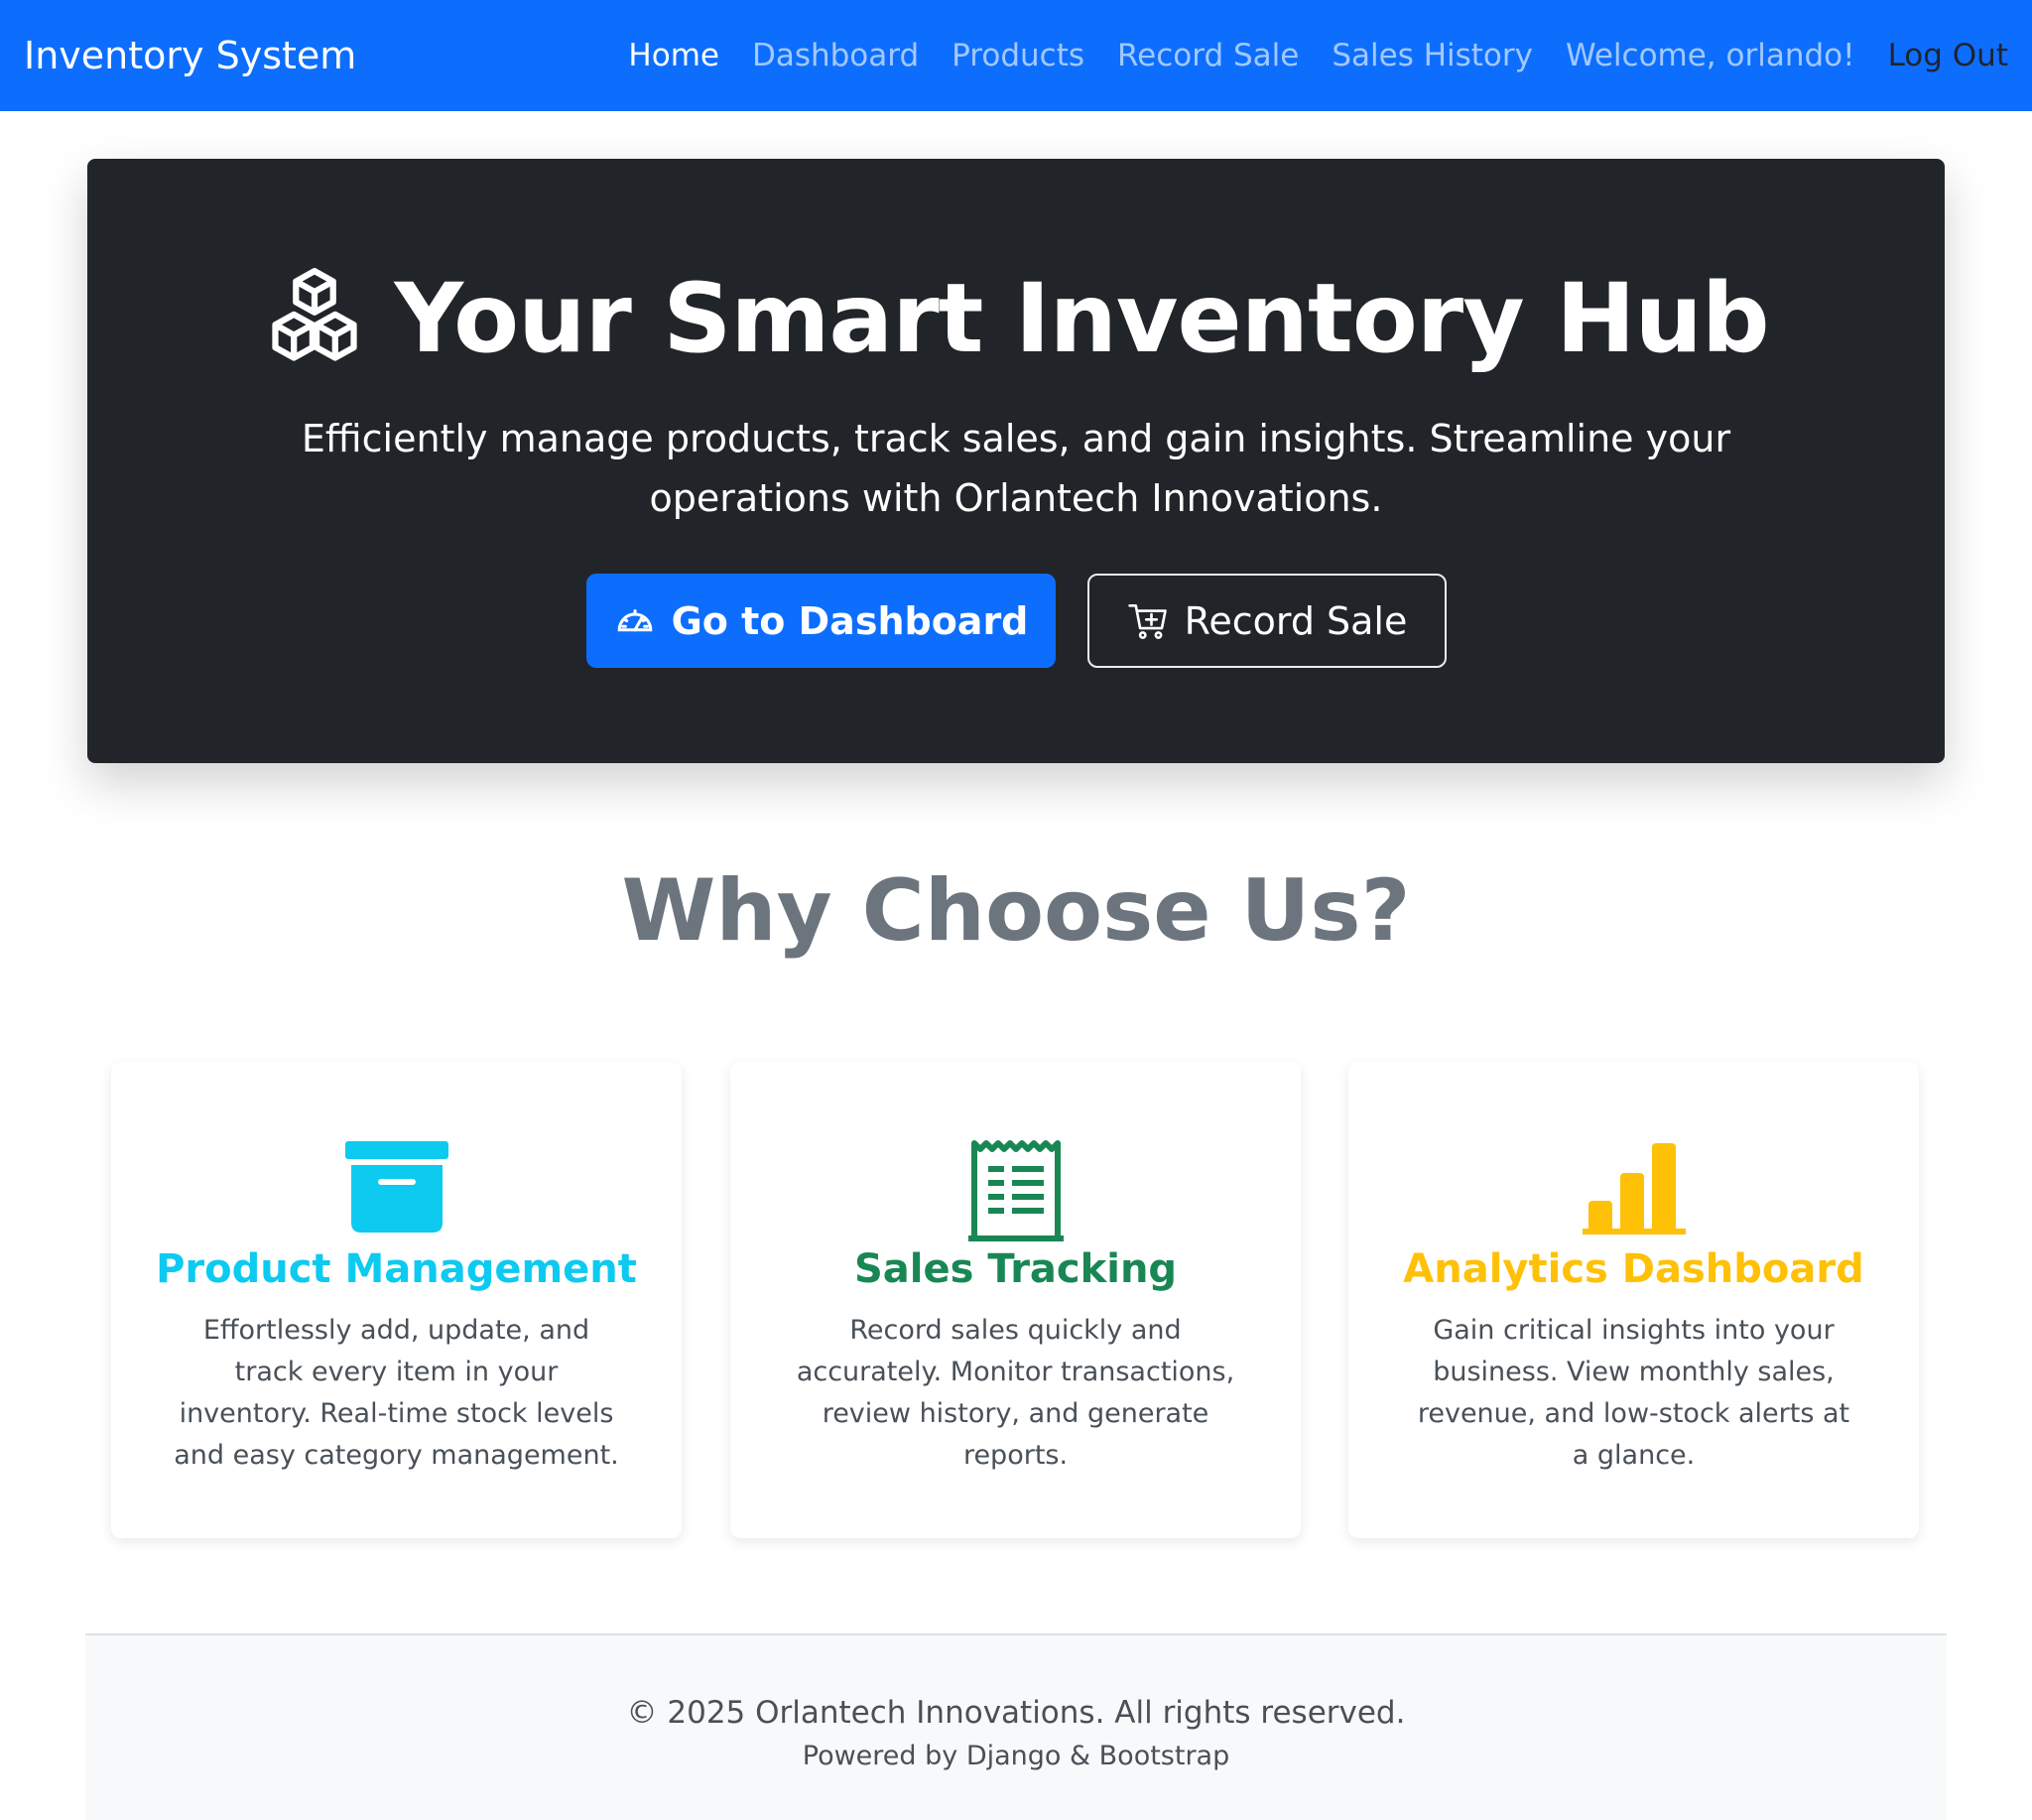 This screenshot has width=2032, height=1820. What do you see at coordinates (190, 55) in the screenshot?
I see `brand-link: Inventory System` at bounding box center [190, 55].